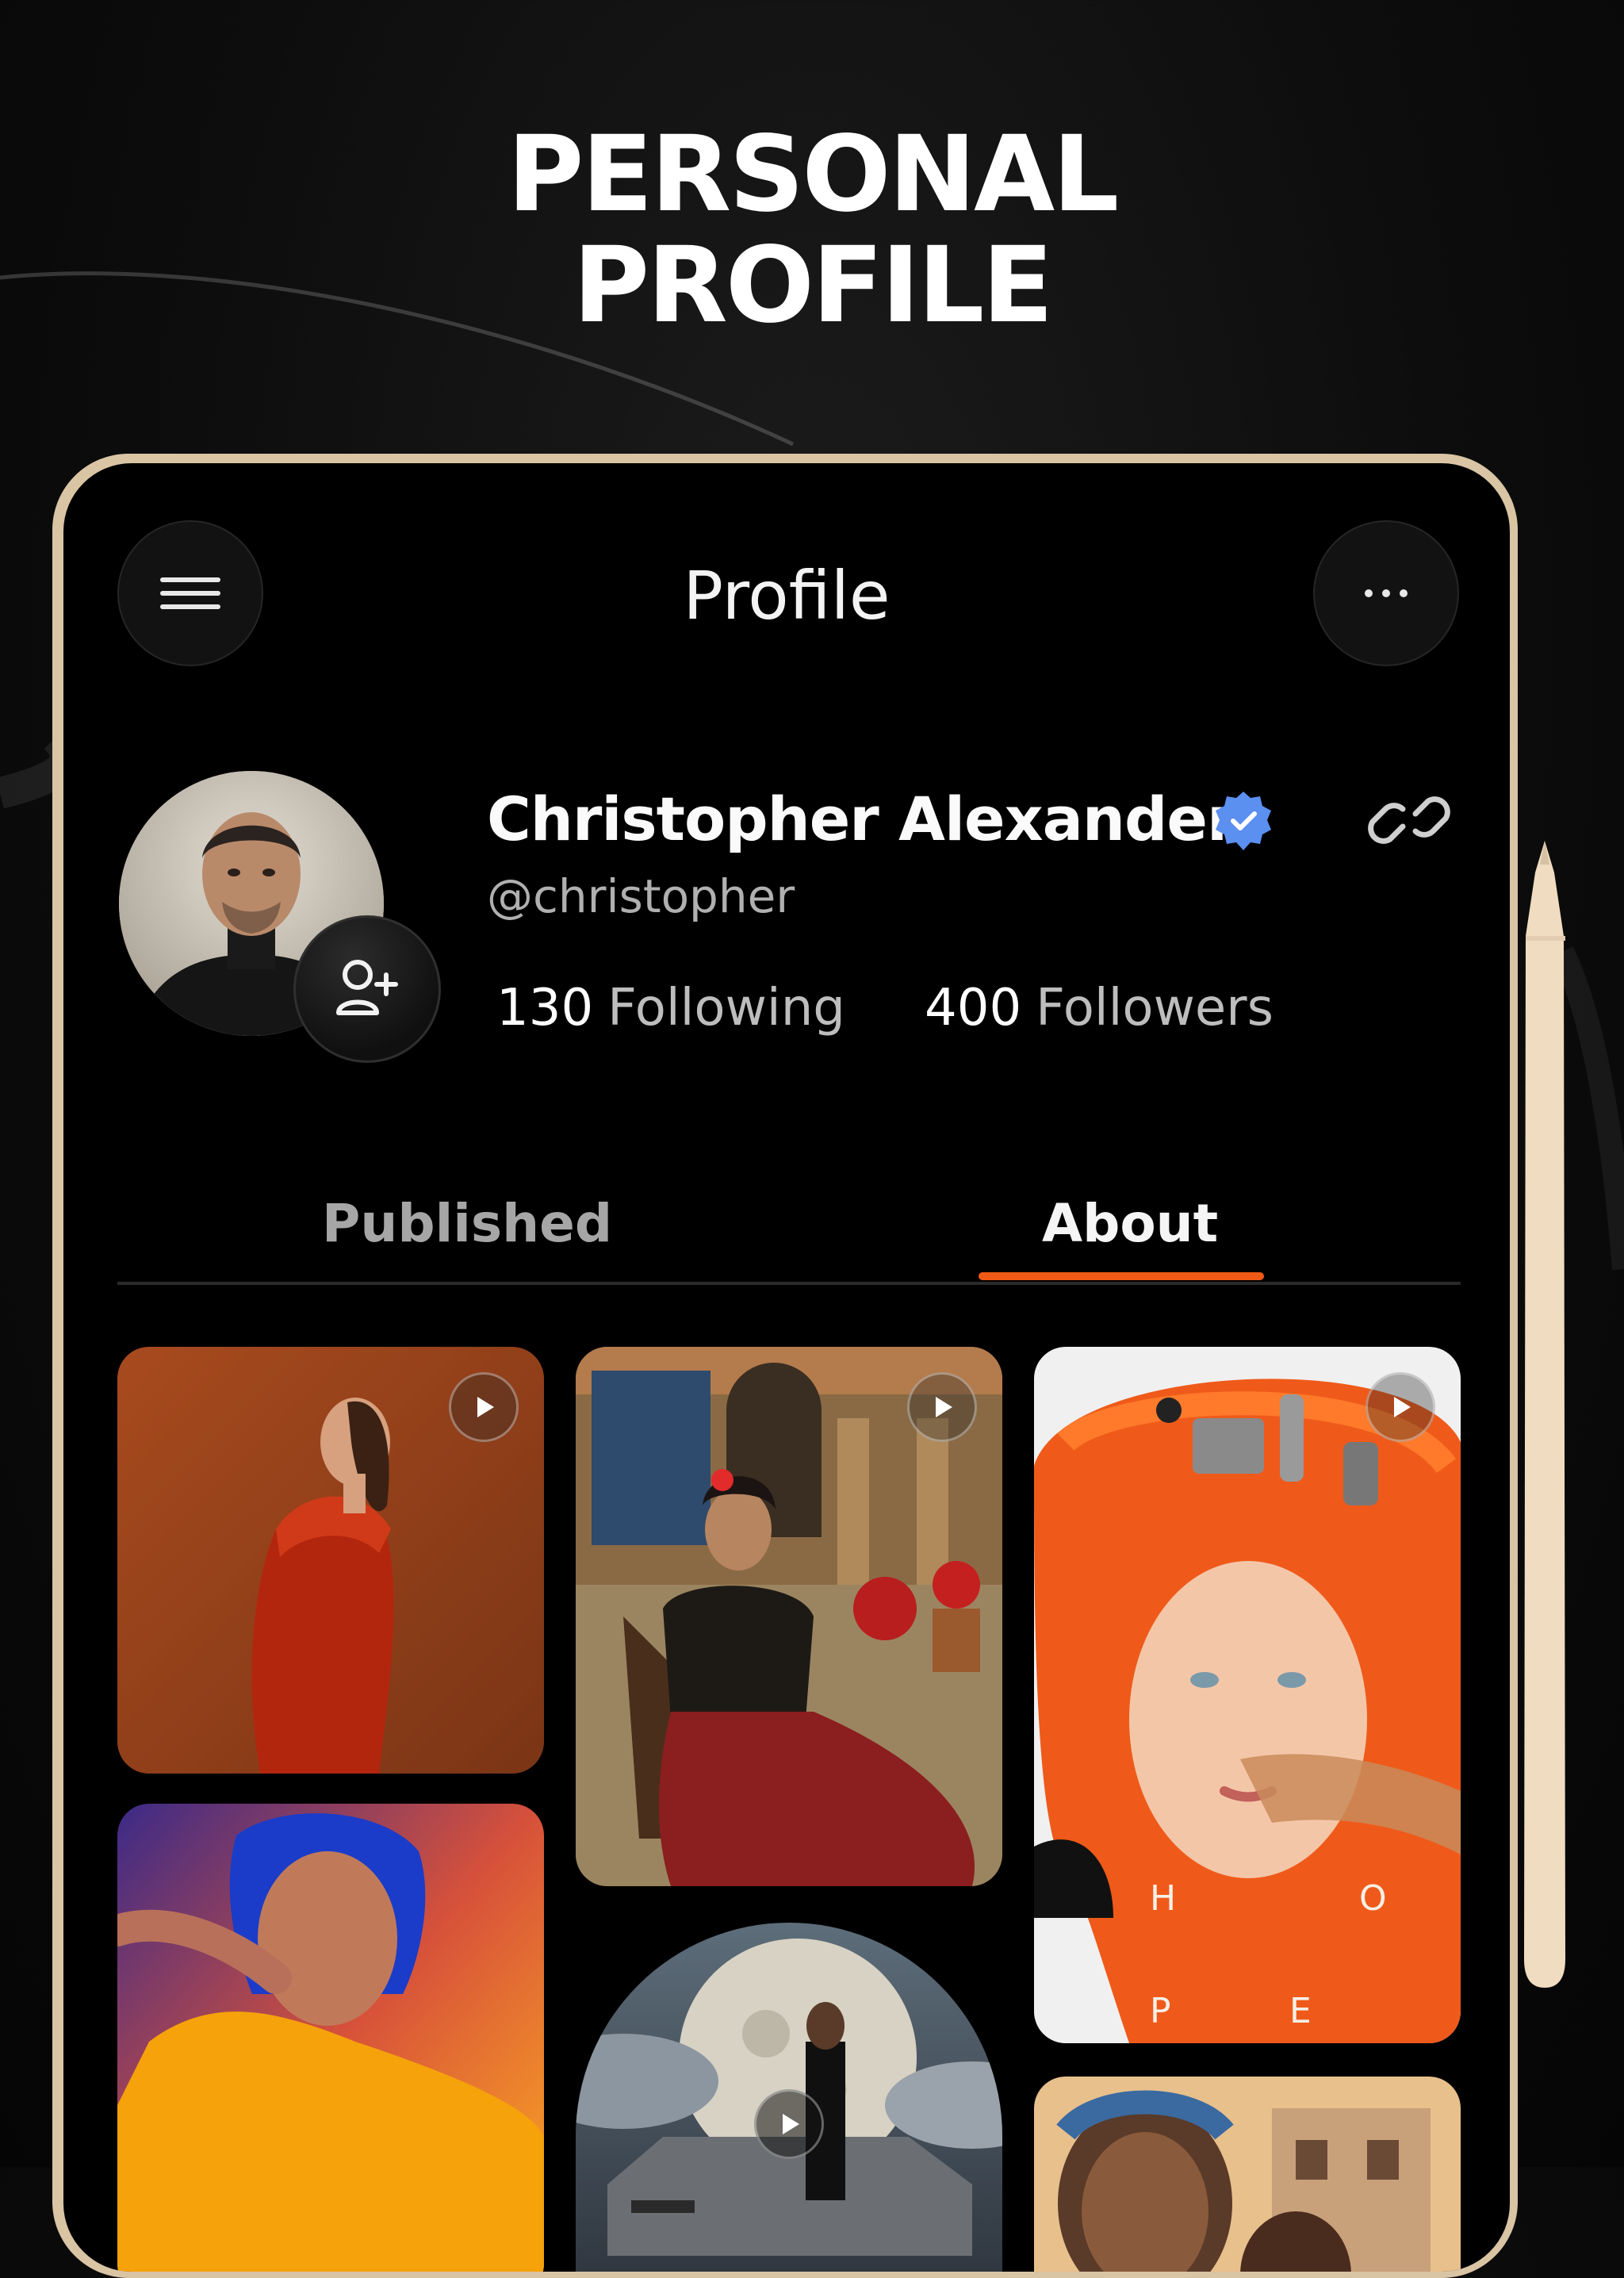  Describe the element at coordinates (726, 1008) in the screenshot. I see `following-label: Following` at that location.